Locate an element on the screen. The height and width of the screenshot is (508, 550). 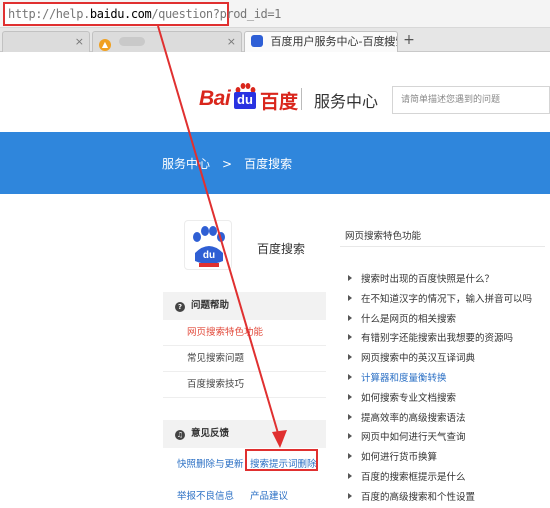
product-icon: du is located at coordinates (208, 245).